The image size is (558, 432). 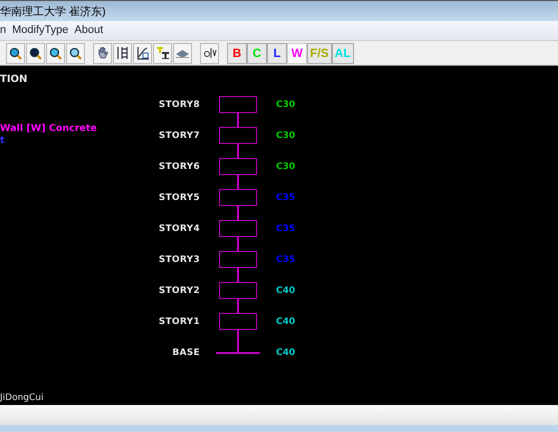 What do you see at coordinates (185, 353) in the screenshot?
I see `story-label: BASE` at bounding box center [185, 353].